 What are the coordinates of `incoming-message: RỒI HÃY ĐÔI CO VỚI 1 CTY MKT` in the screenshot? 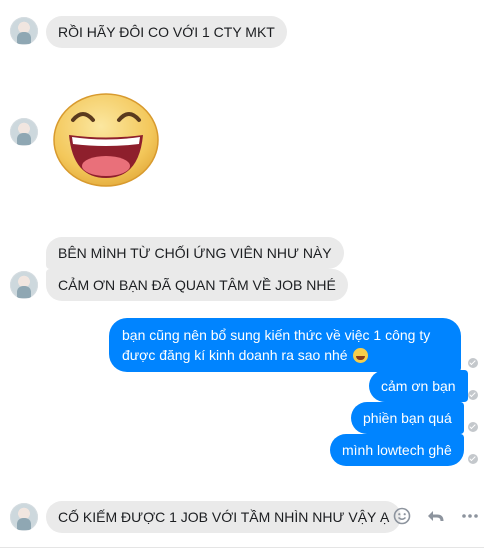 It's located at (166, 32).